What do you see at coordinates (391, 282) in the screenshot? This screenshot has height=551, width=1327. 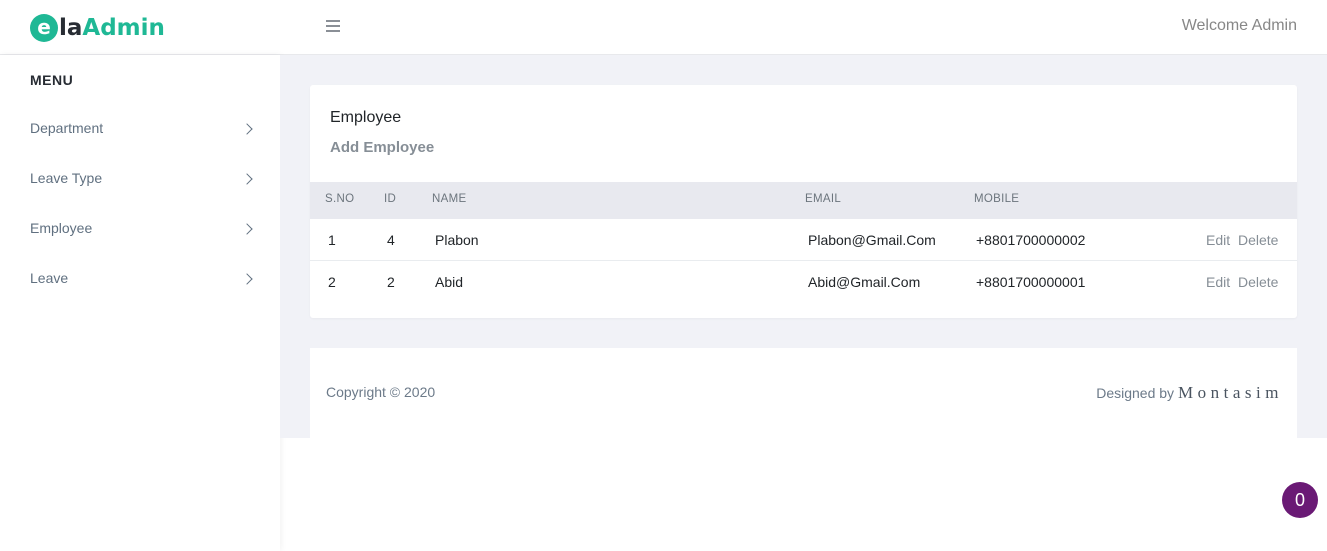 I see `cell-id: 2` at bounding box center [391, 282].